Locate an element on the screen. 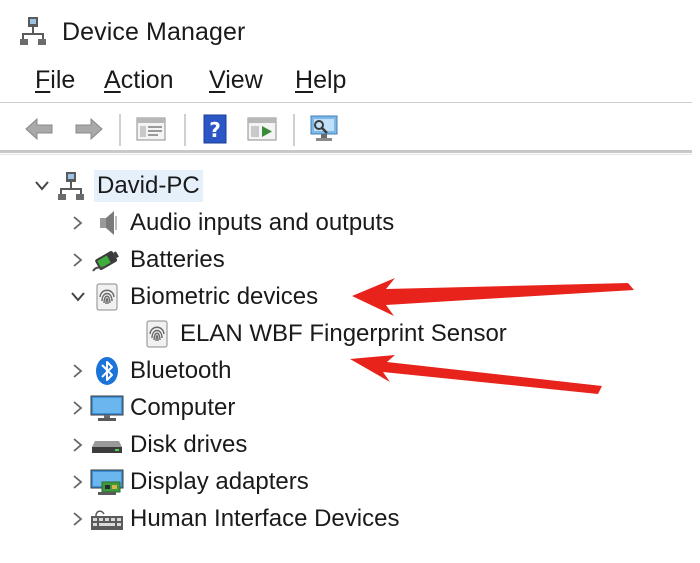 Image resolution: width=700 pixels, height=563 pixels. tree-item-label: Audio inputs and outputs is located at coordinates (262, 222).